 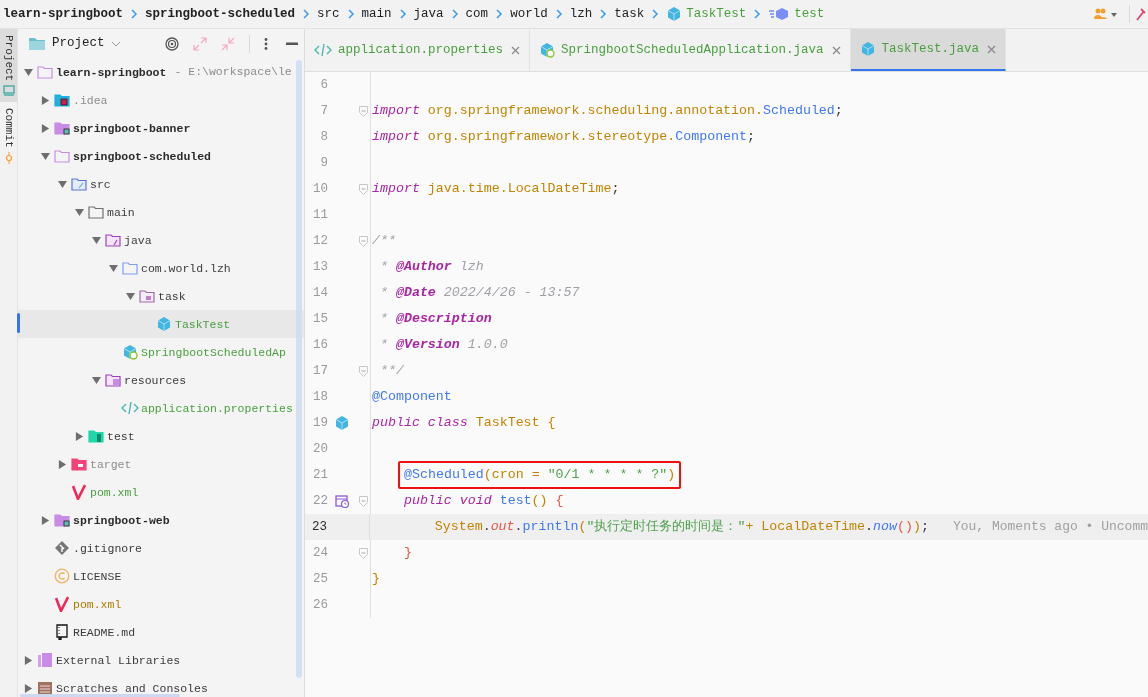 I want to click on line-number: 23, so click(x=318, y=527).